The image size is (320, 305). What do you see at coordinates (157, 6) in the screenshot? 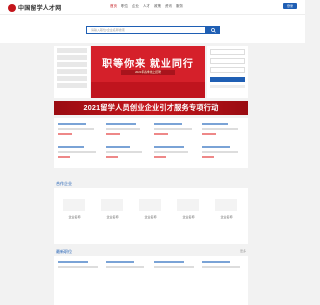
I see `nav-item-policy: 政策` at bounding box center [157, 6].